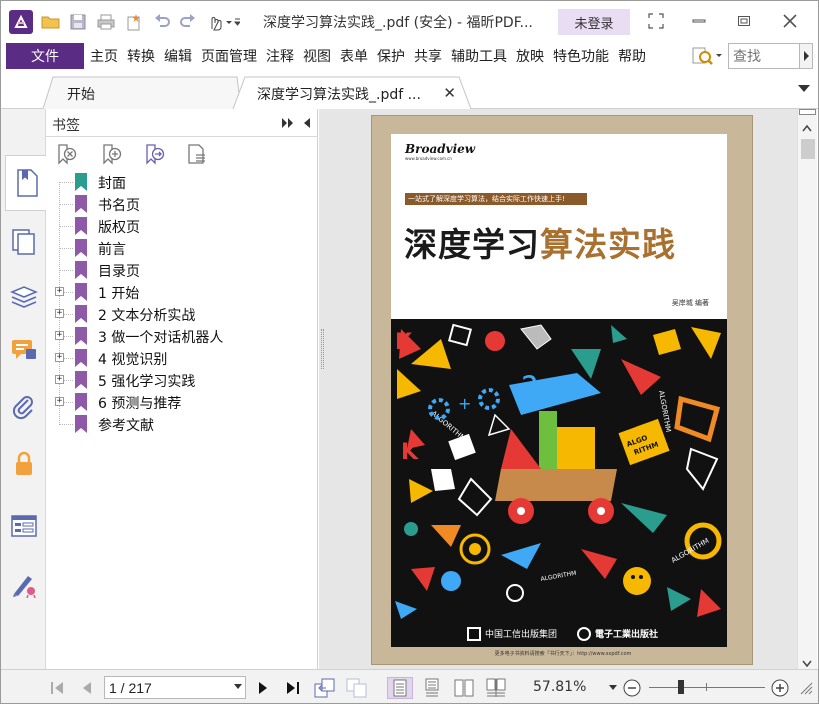 This screenshot has height=704, width=819. I want to click on undo-icon, so click(162, 22).